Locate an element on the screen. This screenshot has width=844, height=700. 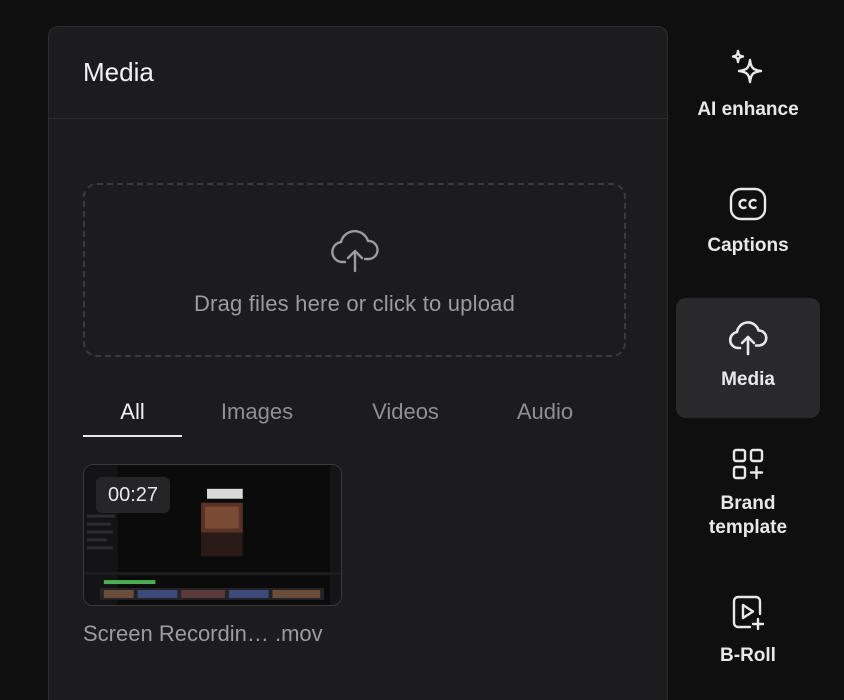
tab-videos: Videos is located at coordinates (405, 412).